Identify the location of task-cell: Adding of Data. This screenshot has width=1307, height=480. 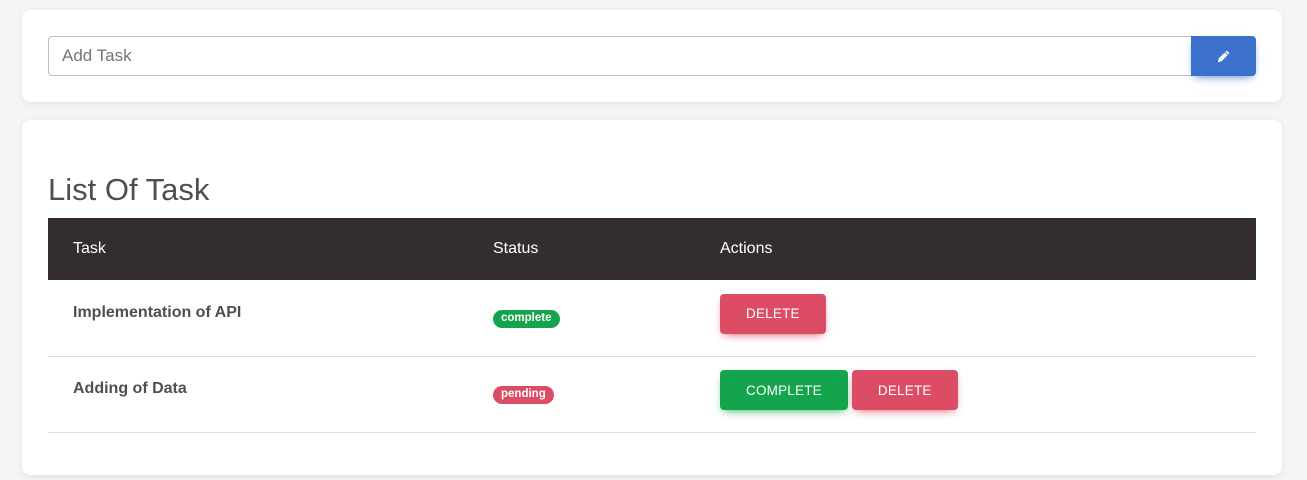
(270, 394).